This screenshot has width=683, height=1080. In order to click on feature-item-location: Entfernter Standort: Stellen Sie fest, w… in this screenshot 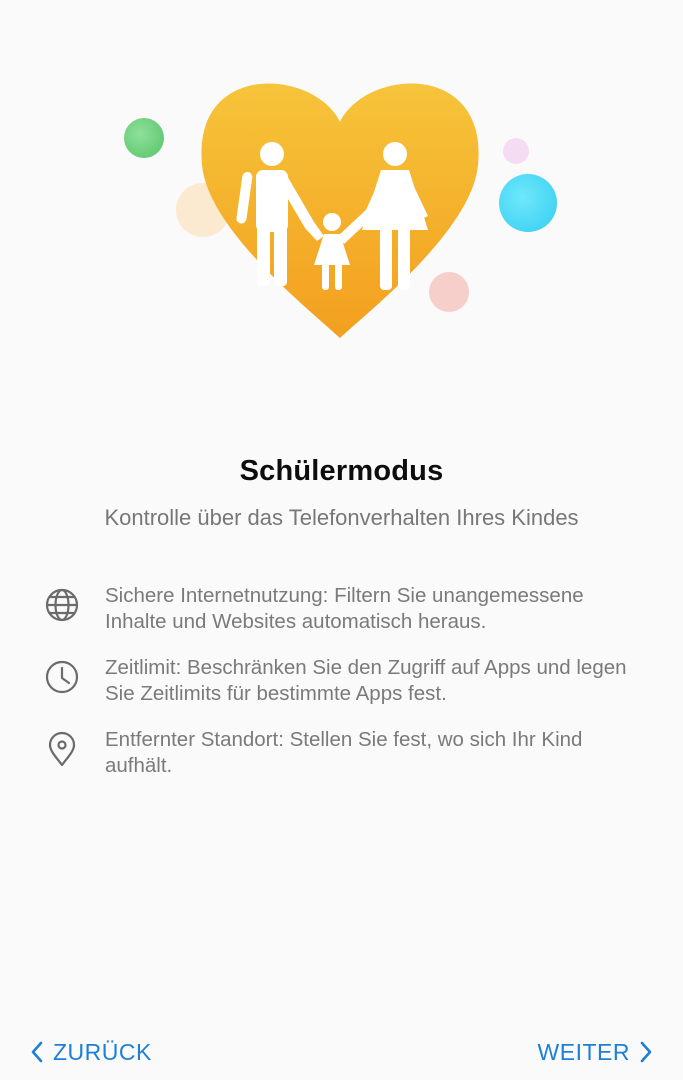, I will do `click(344, 757)`.